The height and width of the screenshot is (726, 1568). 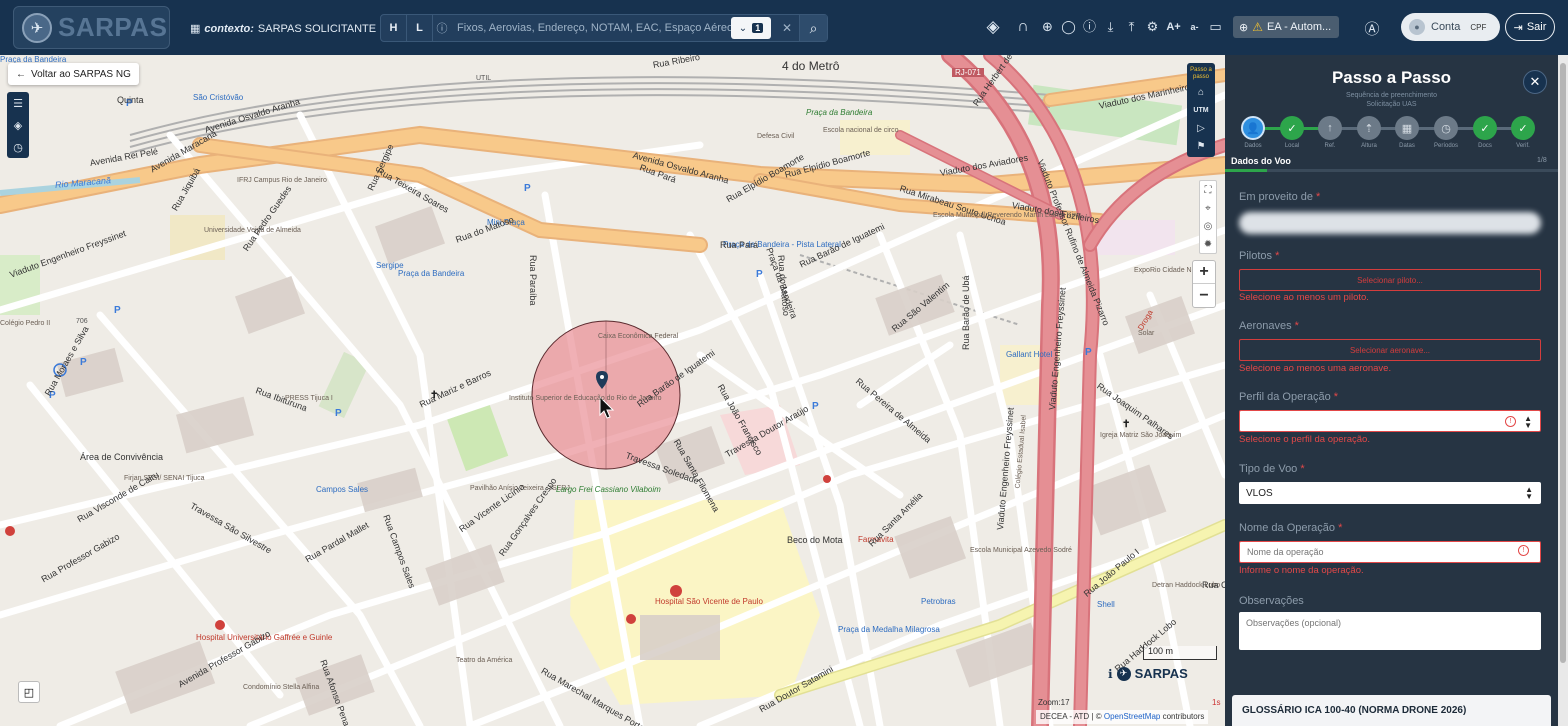 I want to click on step-icon: ↑, so click(x=1330, y=128).